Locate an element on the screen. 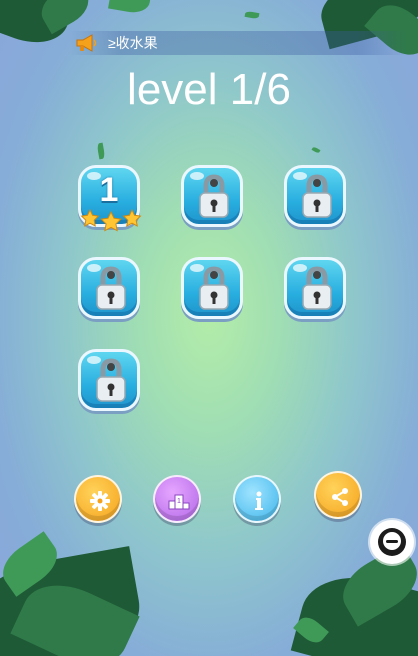 Image resolution: width=418 pixels, height=656 pixels. share-button is located at coordinates (338, 495).